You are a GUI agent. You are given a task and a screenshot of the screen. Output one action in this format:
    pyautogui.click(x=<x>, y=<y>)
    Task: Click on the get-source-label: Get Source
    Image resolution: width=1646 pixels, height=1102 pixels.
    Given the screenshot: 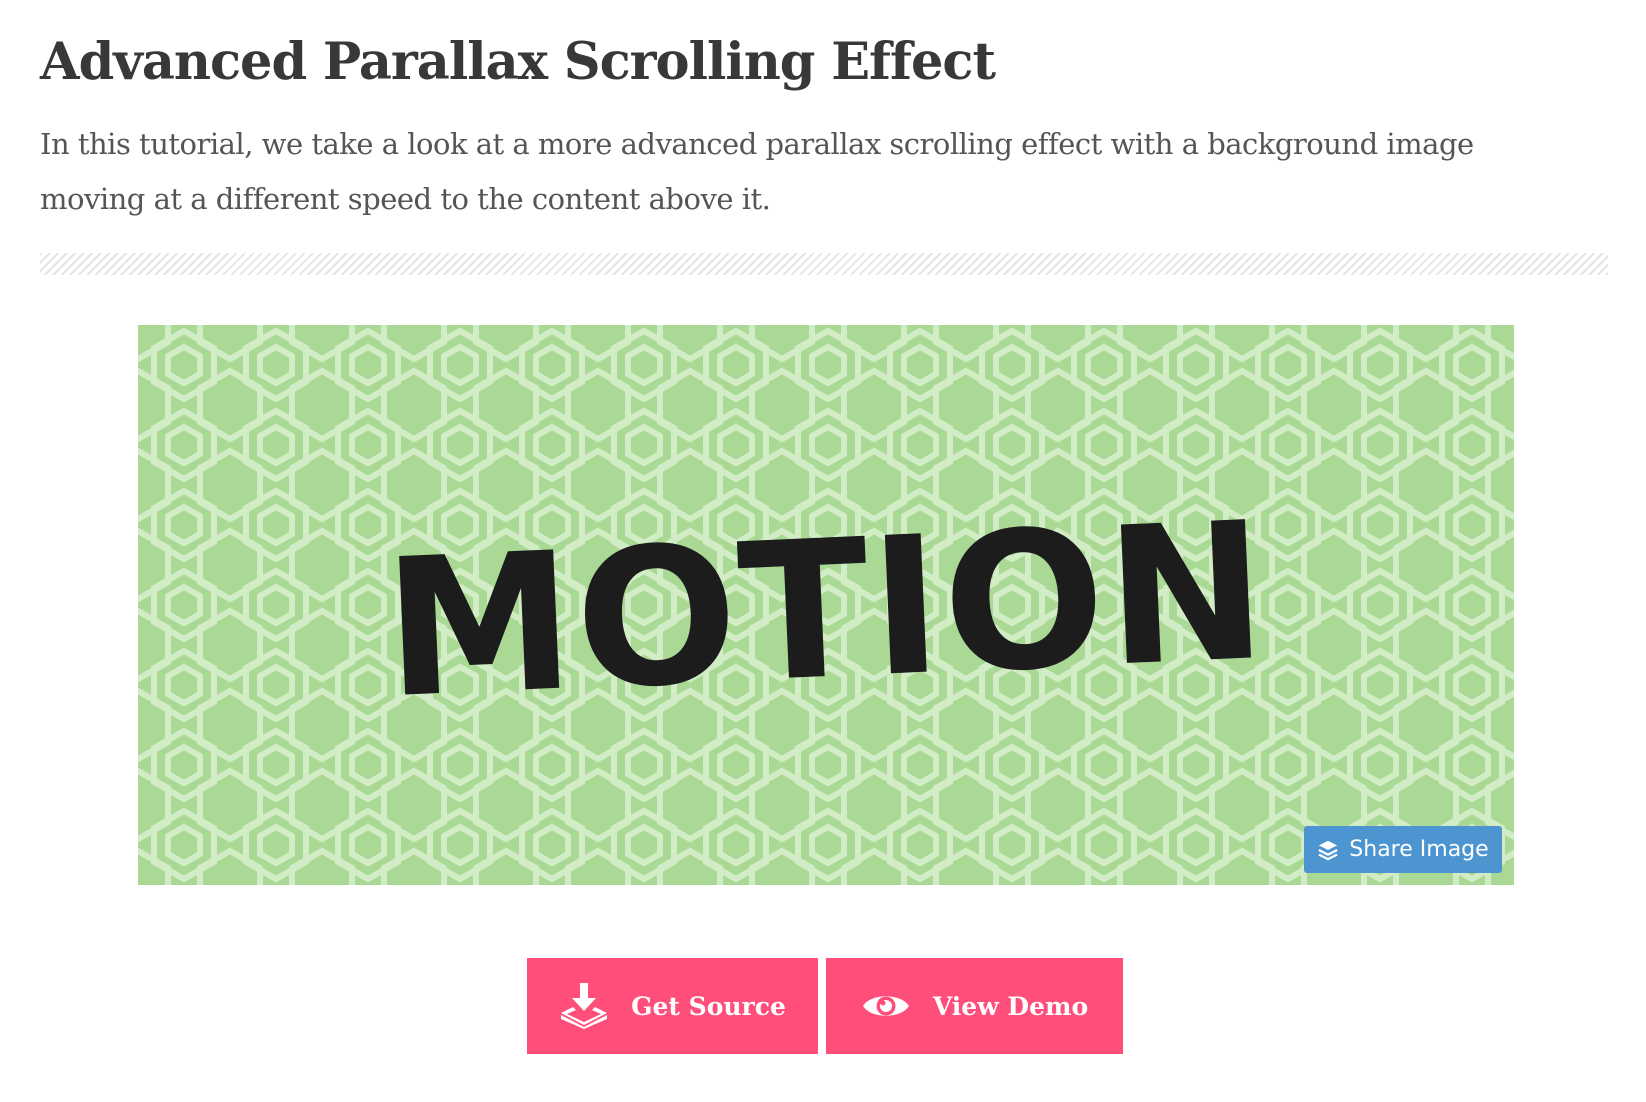 What is the action you would take?
    pyautogui.click(x=708, y=1006)
    